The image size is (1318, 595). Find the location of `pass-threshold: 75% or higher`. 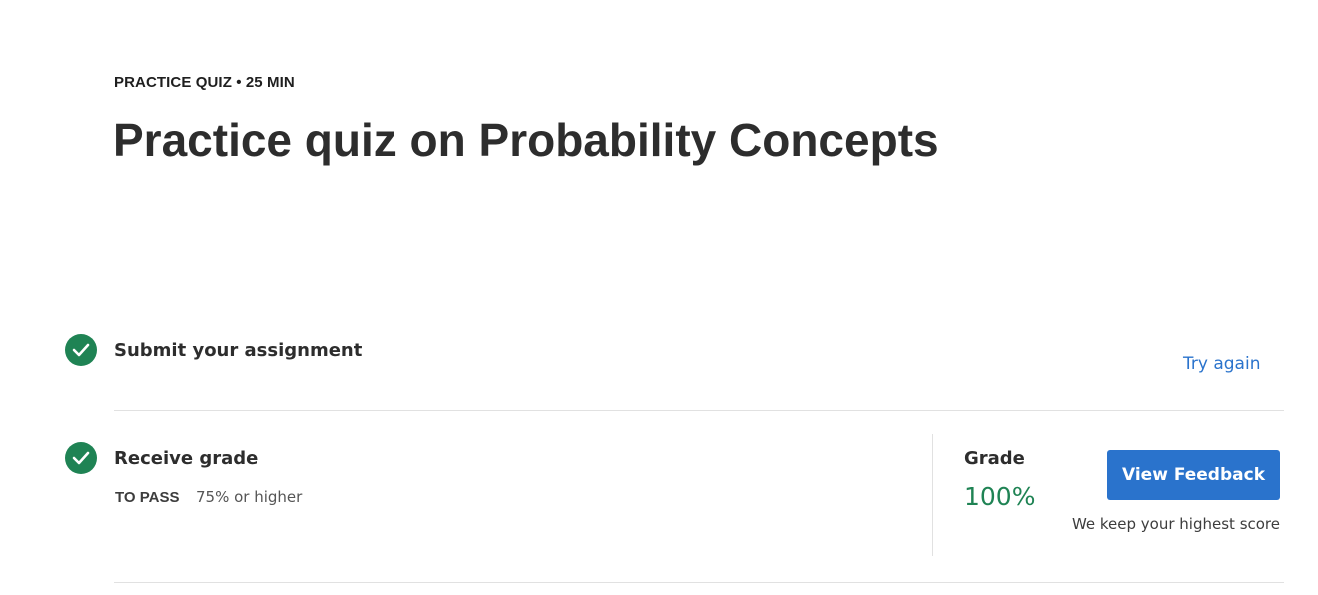

pass-threshold: 75% or higher is located at coordinates (249, 497).